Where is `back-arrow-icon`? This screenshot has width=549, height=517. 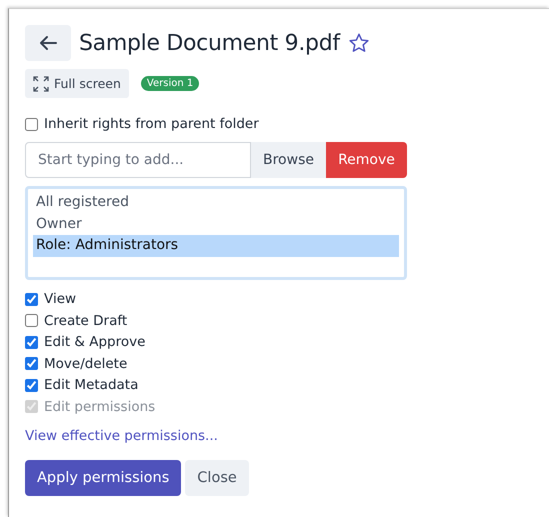 back-arrow-icon is located at coordinates (48, 43).